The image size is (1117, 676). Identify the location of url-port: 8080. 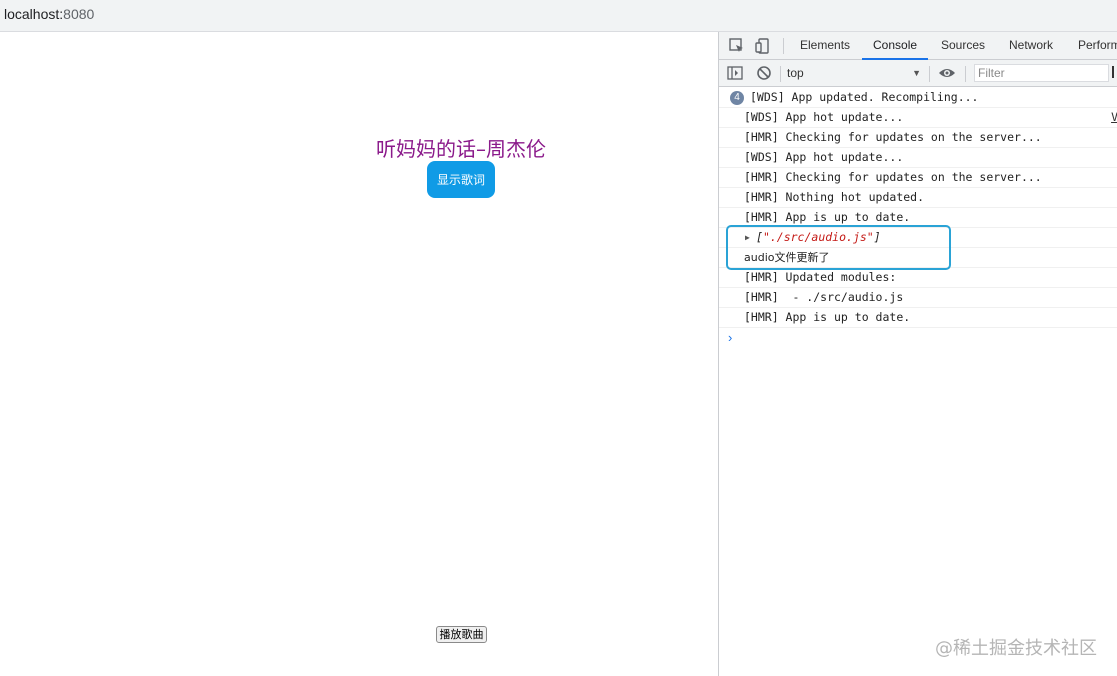
(79, 14).